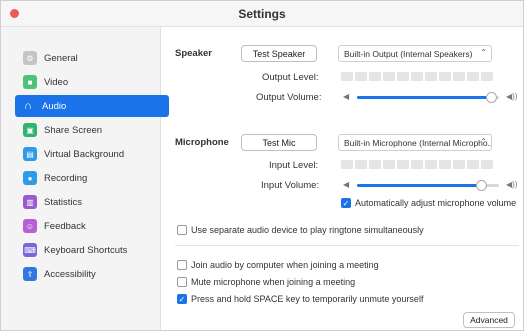 The height and width of the screenshot is (331, 524). I want to click on join-audio-checkbox, so click(182, 265).